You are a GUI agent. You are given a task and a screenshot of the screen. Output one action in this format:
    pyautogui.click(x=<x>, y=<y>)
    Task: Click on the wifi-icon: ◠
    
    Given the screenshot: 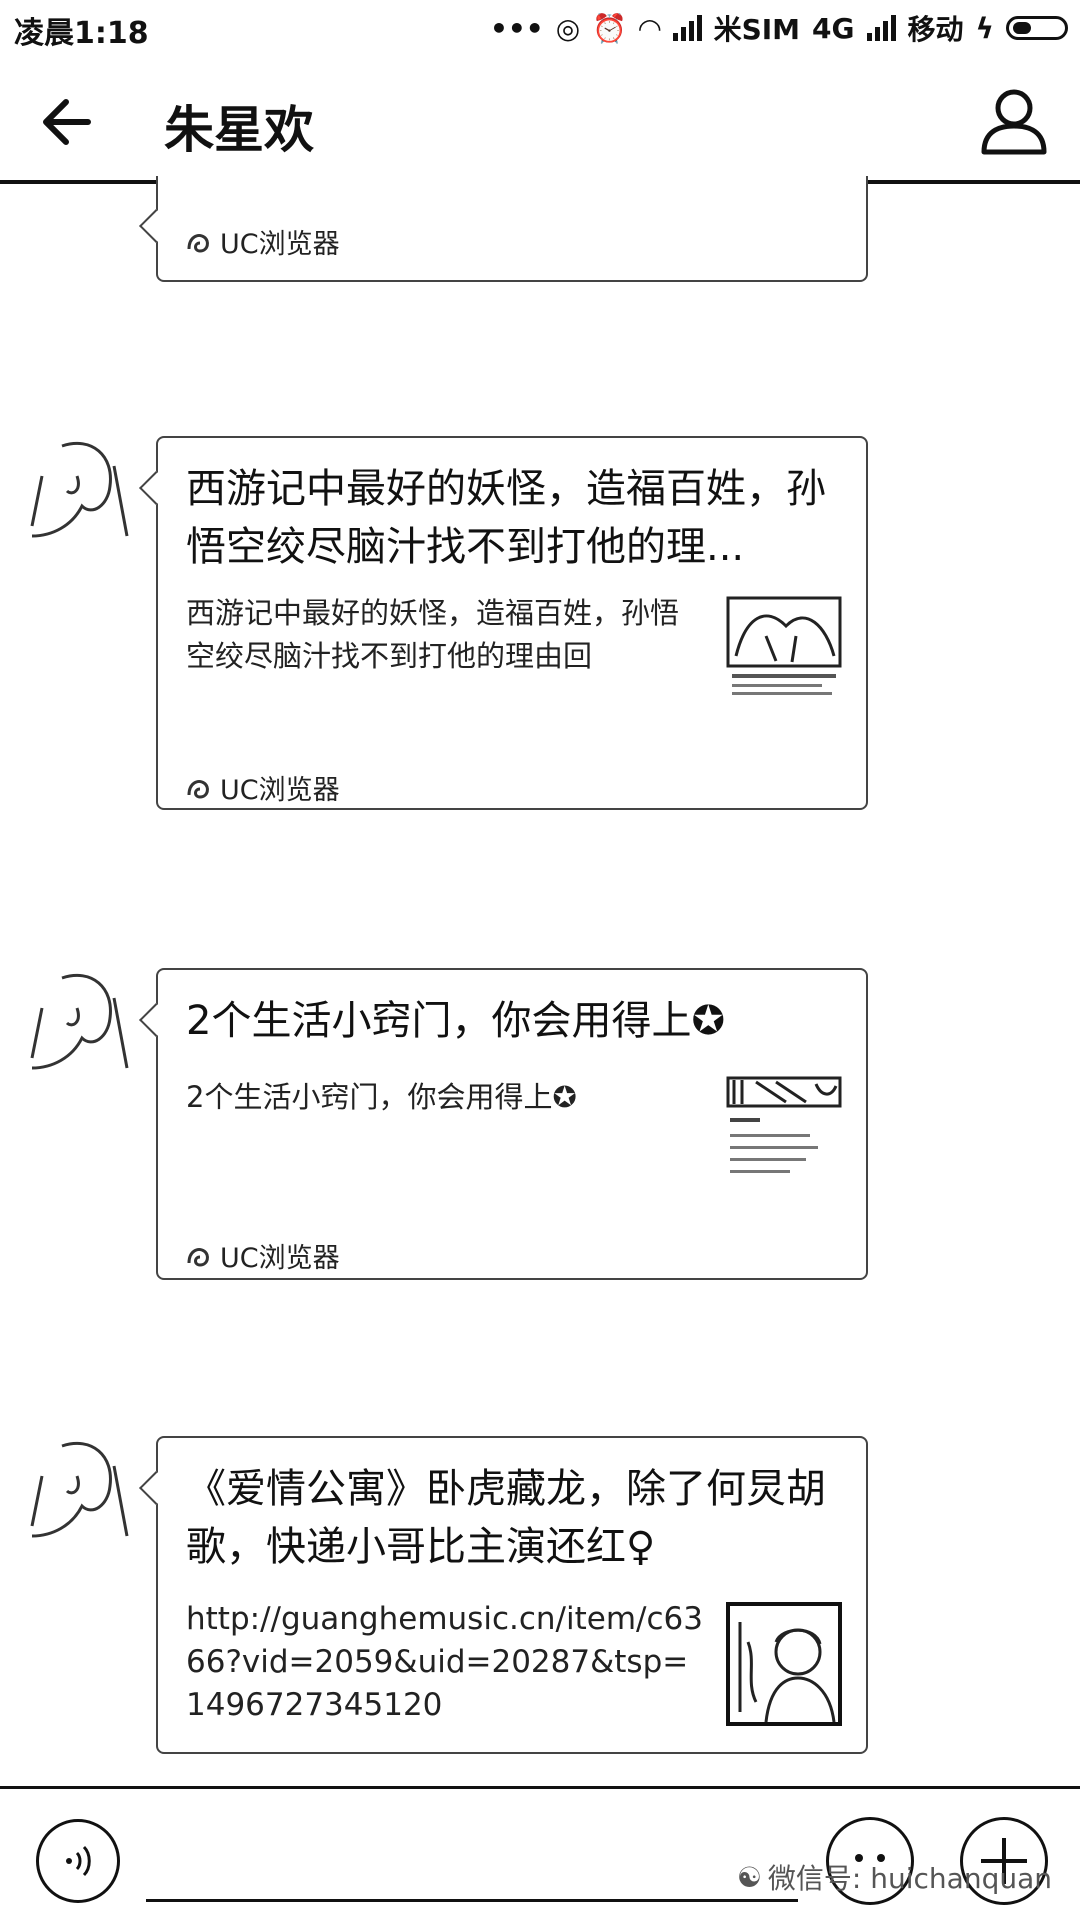 What is the action you would take?
    pyautogui.click(x=650, y=28)
    